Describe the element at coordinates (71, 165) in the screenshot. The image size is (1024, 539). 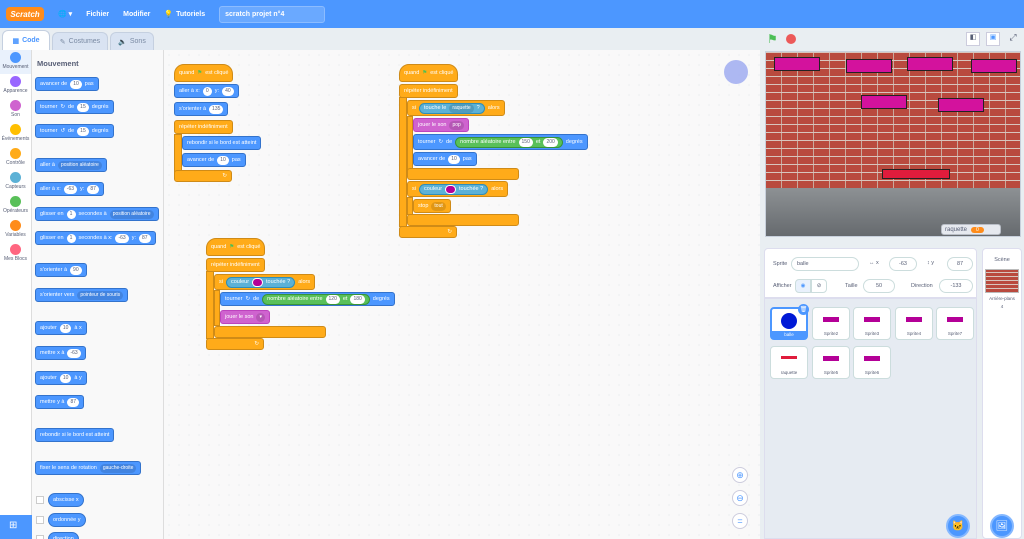
I see `block-go-to: aller à position aléatoire` at that location.